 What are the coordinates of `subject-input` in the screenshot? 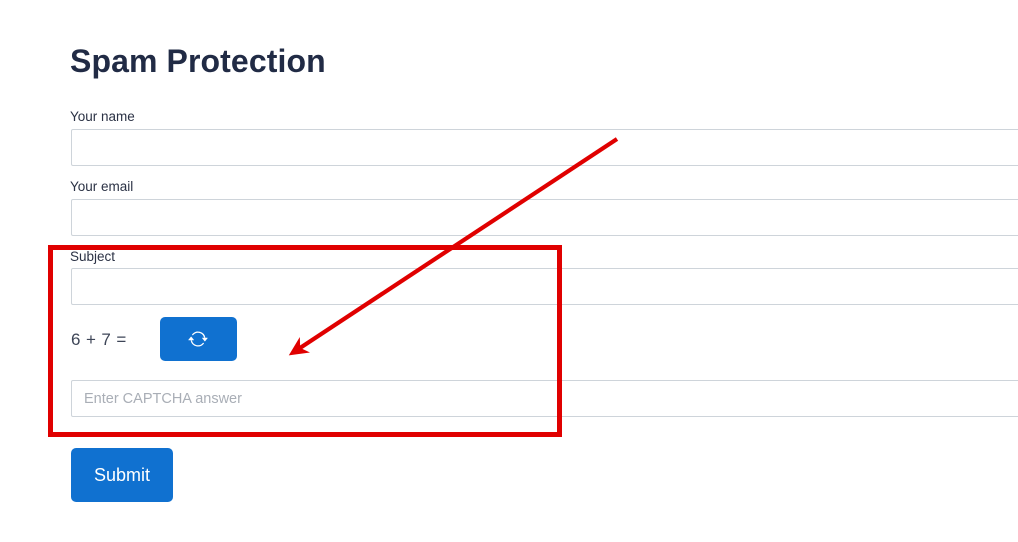 It's located at (544, 286).